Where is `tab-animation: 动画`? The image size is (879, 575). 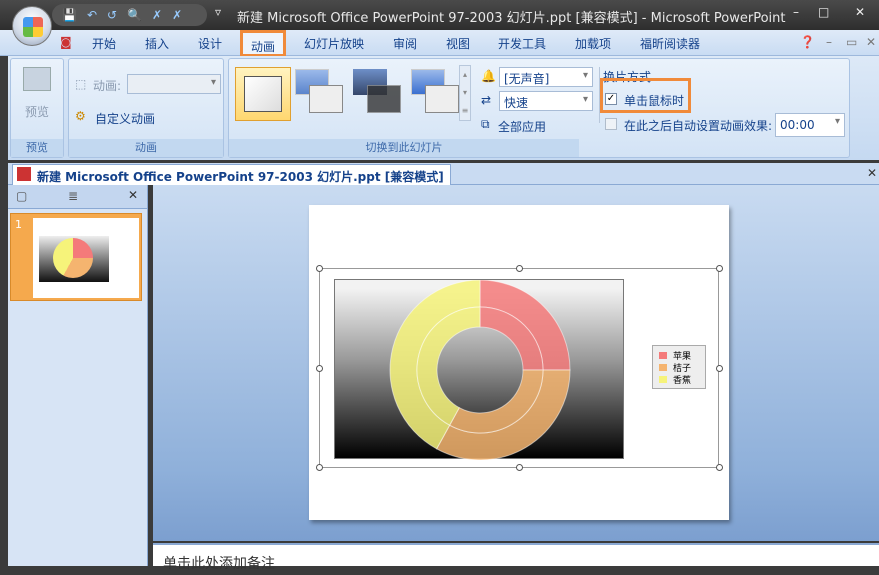
tab-animation: 动画 is located at coordinates (263, 43).